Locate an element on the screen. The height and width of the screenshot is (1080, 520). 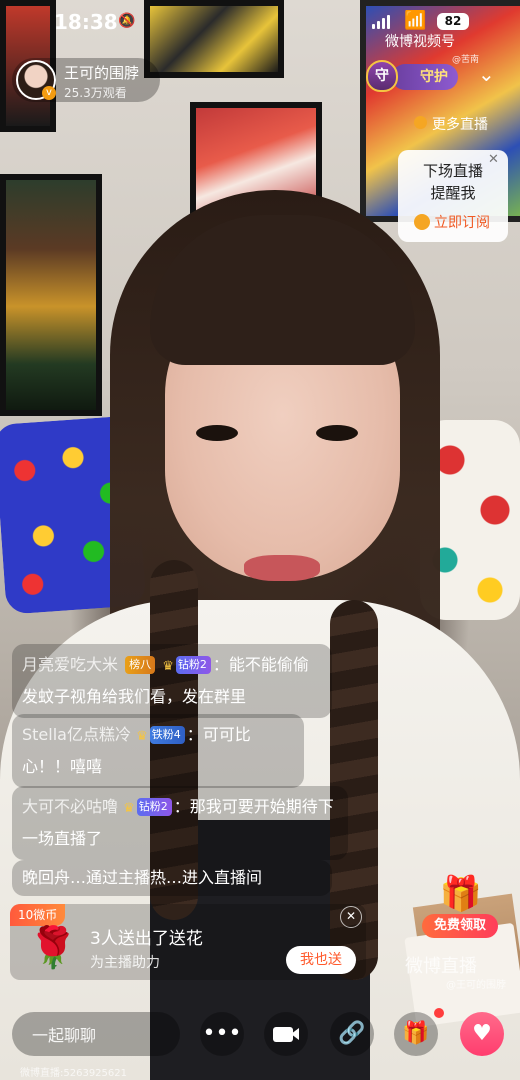
wall-art-left is located at coordinates (51, 295).